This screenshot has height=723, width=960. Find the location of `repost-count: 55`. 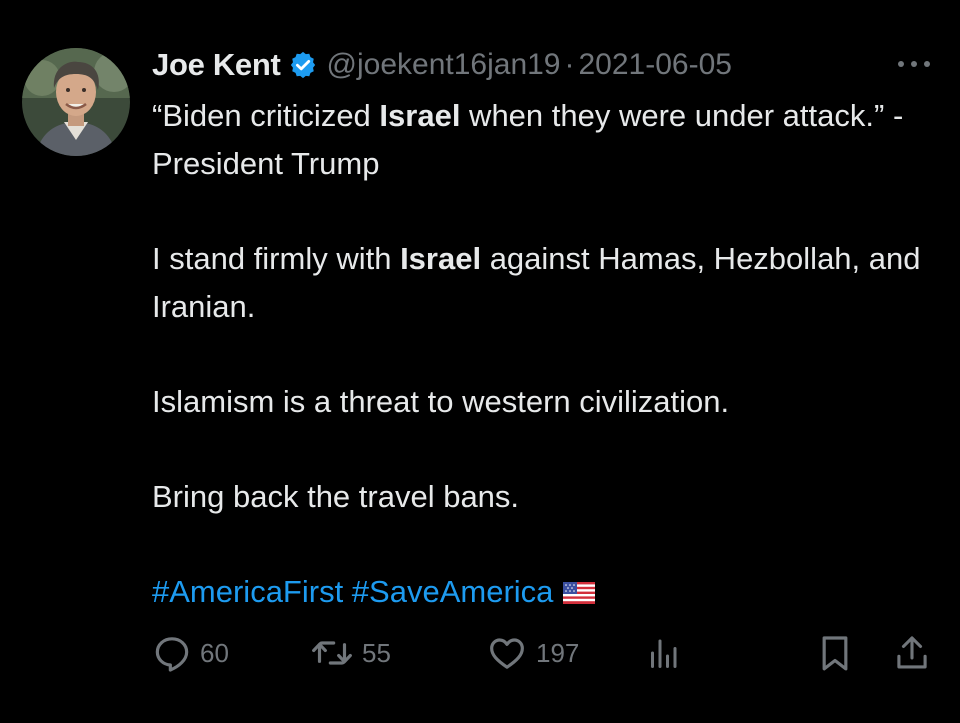

repost-count: 55 is located at coordinates (376, 652).